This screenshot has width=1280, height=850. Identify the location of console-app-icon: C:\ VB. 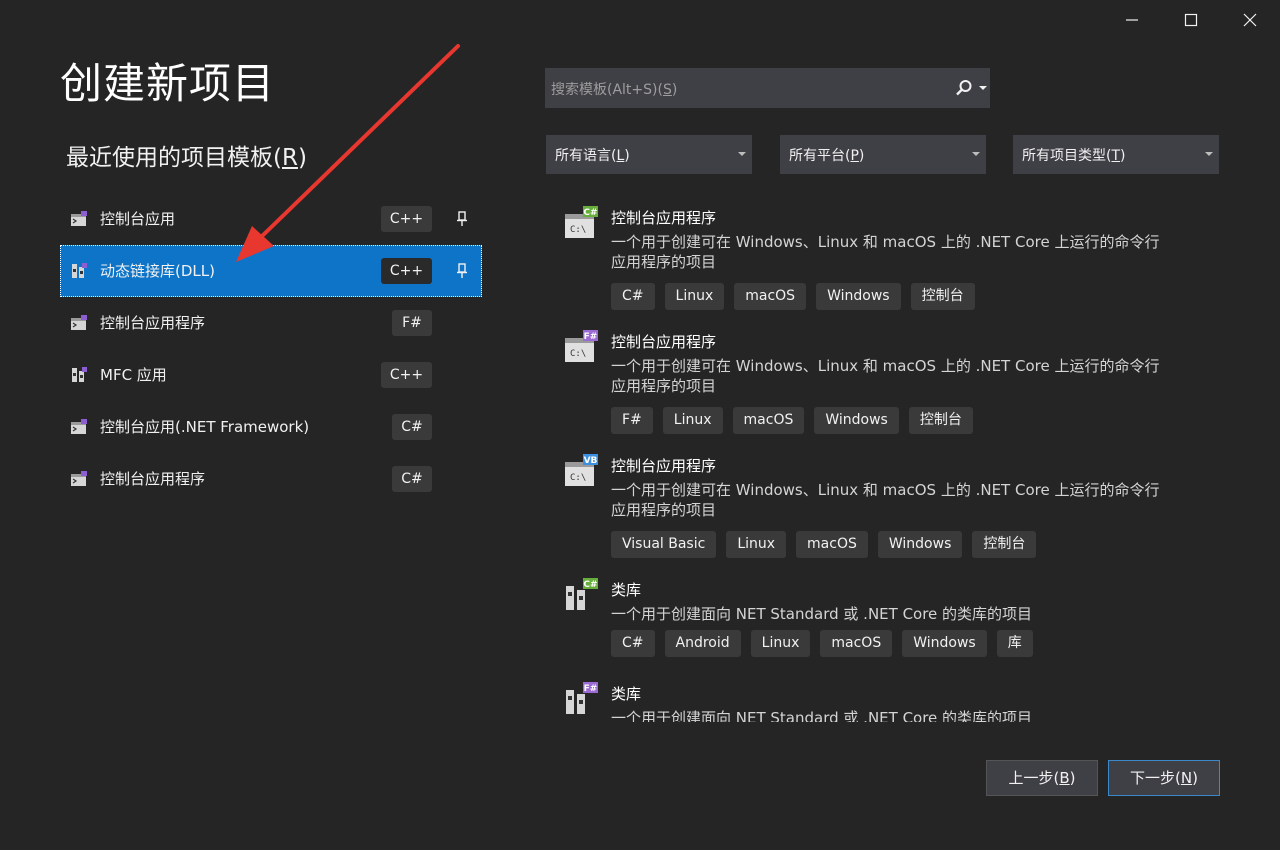
(581, 471).